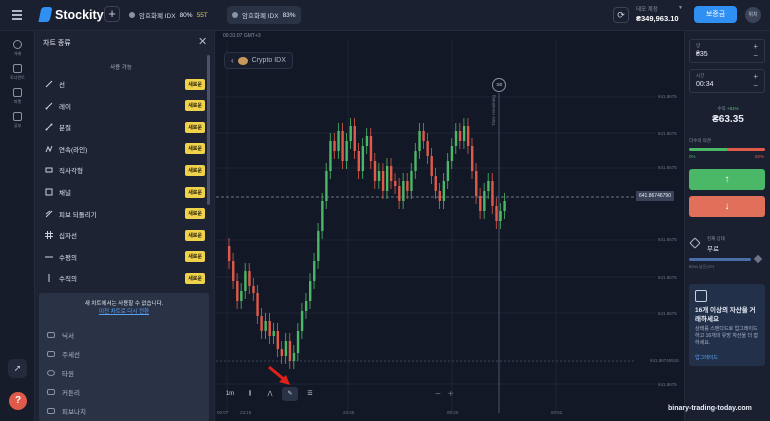  Describe the element at coordinates (451, 394) in the screenshot. I see `zoom-in-icon: +` at that location.